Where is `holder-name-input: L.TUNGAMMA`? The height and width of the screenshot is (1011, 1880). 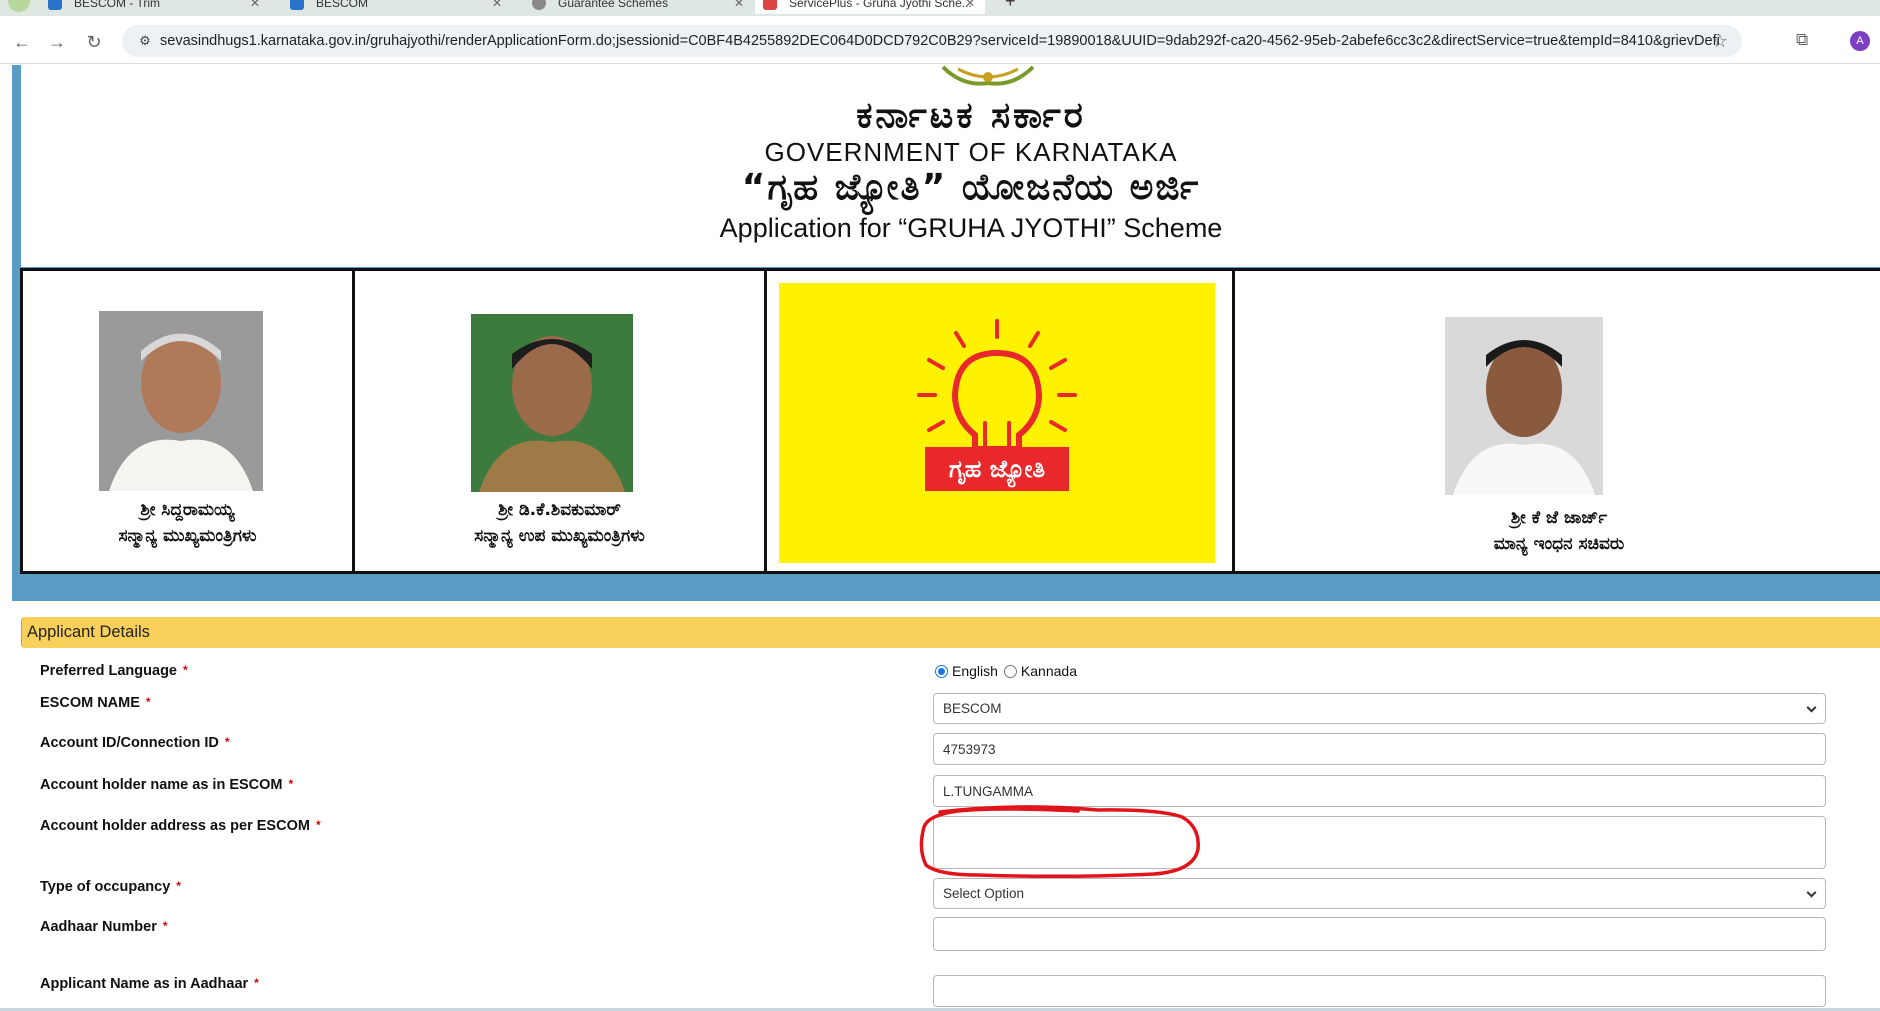
holder-name-input: L.TUNGAMMA is located at coordinates (1379, 791).